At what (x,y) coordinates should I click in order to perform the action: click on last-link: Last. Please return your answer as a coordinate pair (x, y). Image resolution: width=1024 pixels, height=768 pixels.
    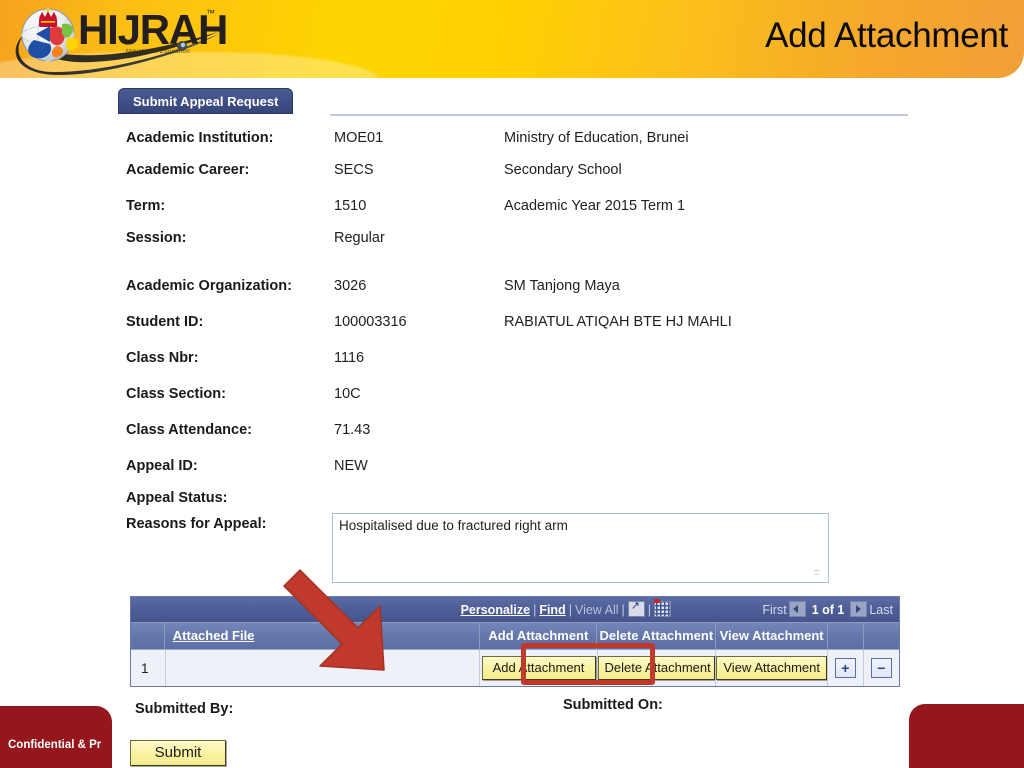
    Looking at the image, I should click on (881, 610).